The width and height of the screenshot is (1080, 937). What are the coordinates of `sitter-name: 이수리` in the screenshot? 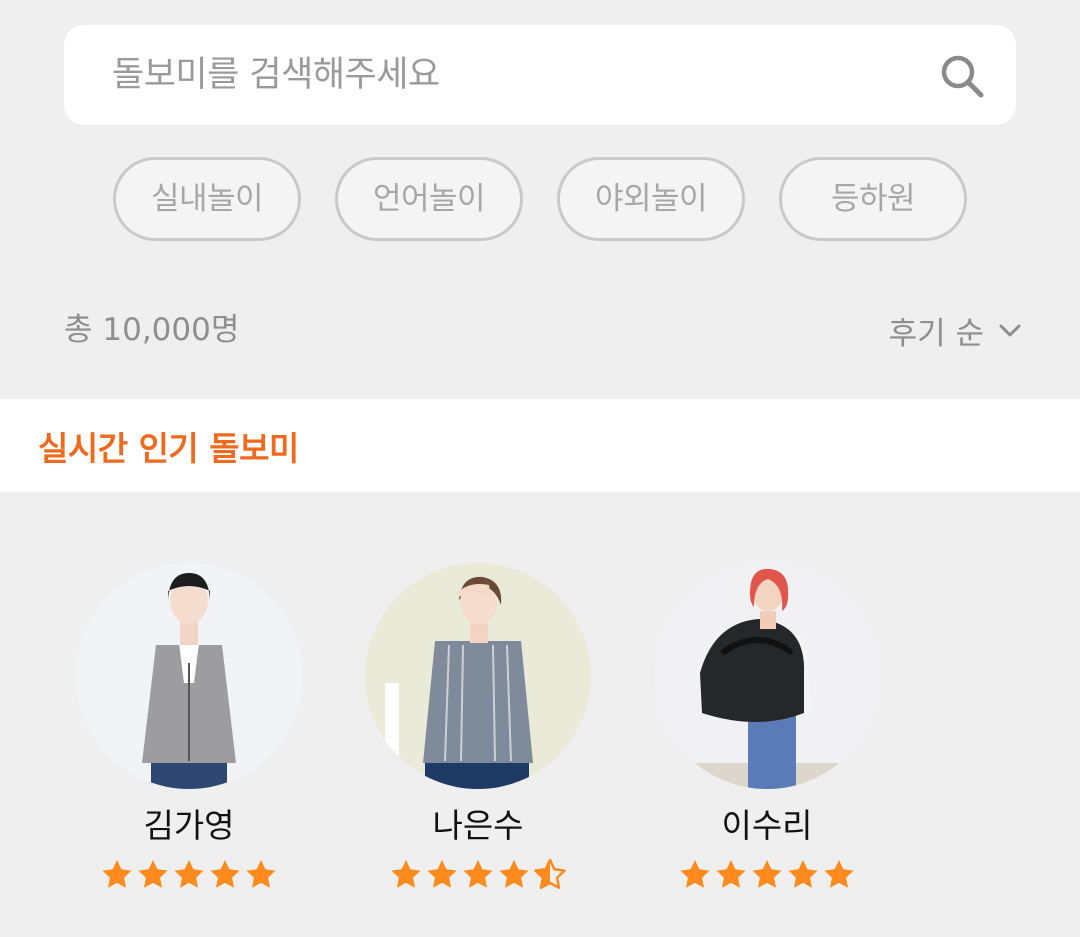 It's located at (767, 825).